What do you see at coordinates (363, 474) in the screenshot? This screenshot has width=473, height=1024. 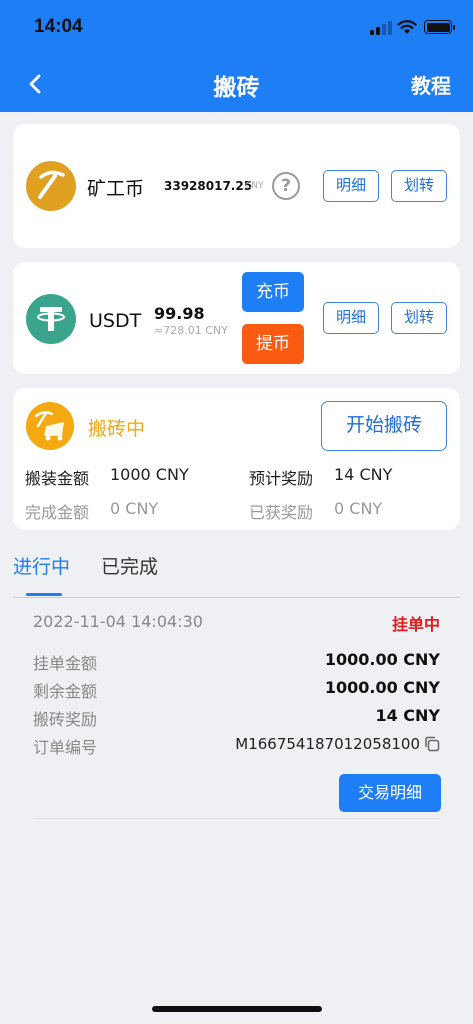 I see `stat-value: 14 CNY` at bounding box center [363, 474].